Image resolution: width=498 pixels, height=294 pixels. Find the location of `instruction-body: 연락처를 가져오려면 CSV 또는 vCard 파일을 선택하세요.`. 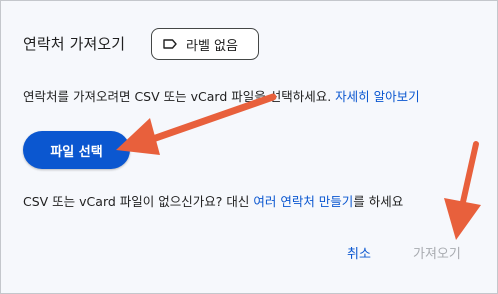

instruction-body: 연락처를 가져오려면 CSV 또는 vCard 파일을 선택하세요. is located at coordinates (179, 96).